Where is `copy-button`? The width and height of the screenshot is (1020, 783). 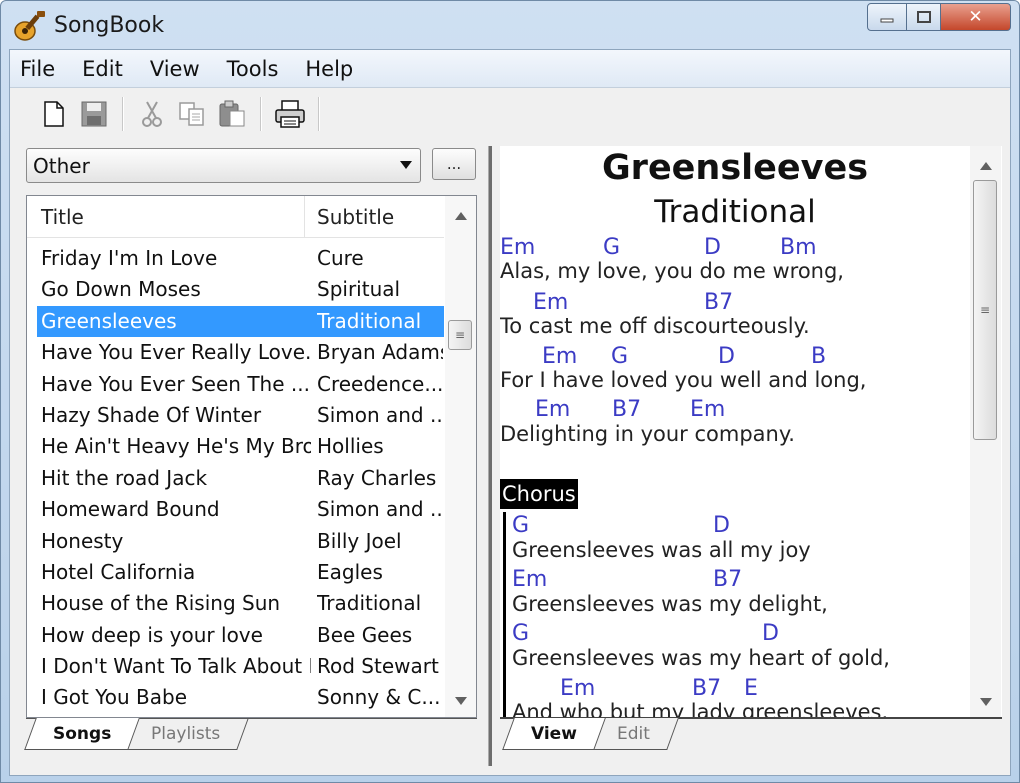
copy-button is located at coordinates (192, 114).